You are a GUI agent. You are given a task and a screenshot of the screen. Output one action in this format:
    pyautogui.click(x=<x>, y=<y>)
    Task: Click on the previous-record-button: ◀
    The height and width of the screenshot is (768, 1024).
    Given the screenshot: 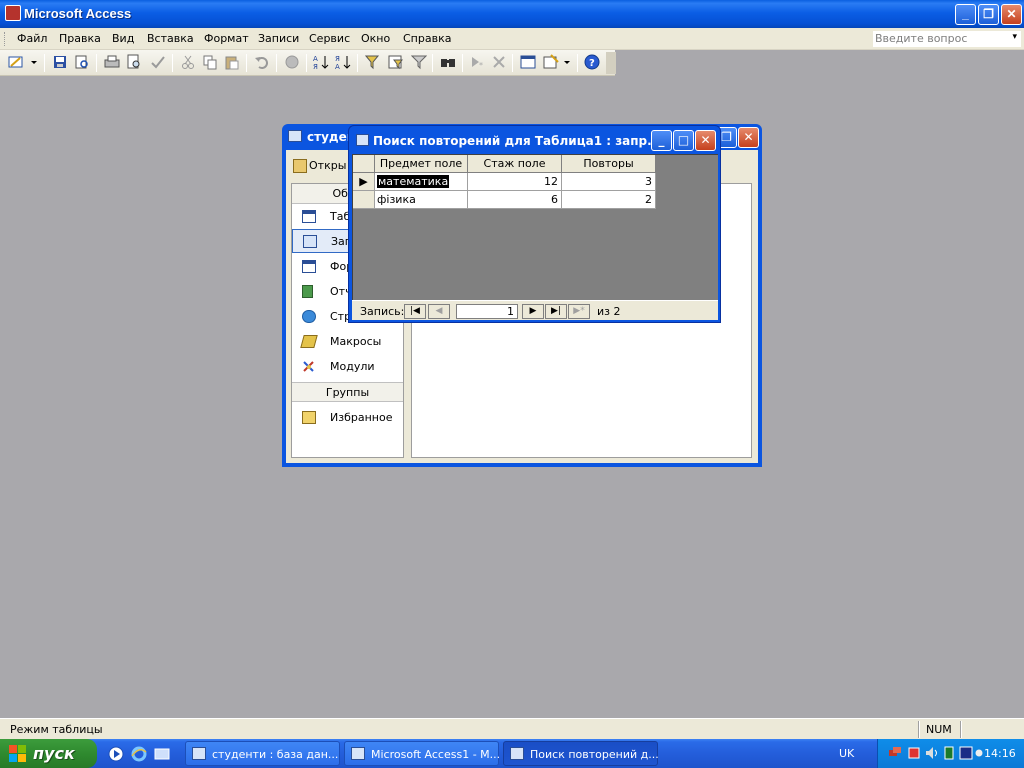 What is the action you would take?
    pyautogui.click(x=439, y=311)
    